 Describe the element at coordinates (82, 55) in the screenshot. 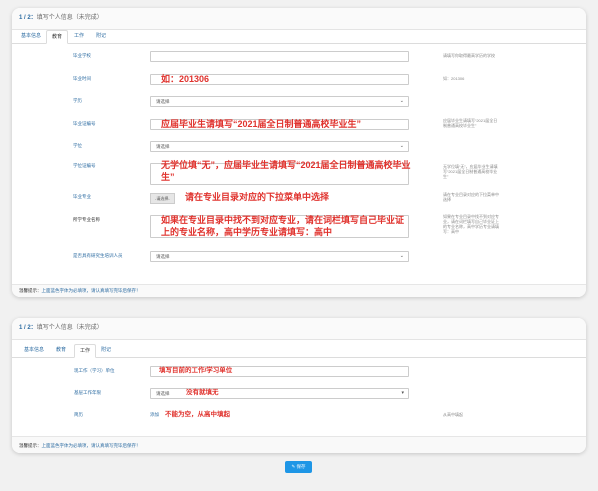

I see `label-graduation-school: 毕业学校` at that location.